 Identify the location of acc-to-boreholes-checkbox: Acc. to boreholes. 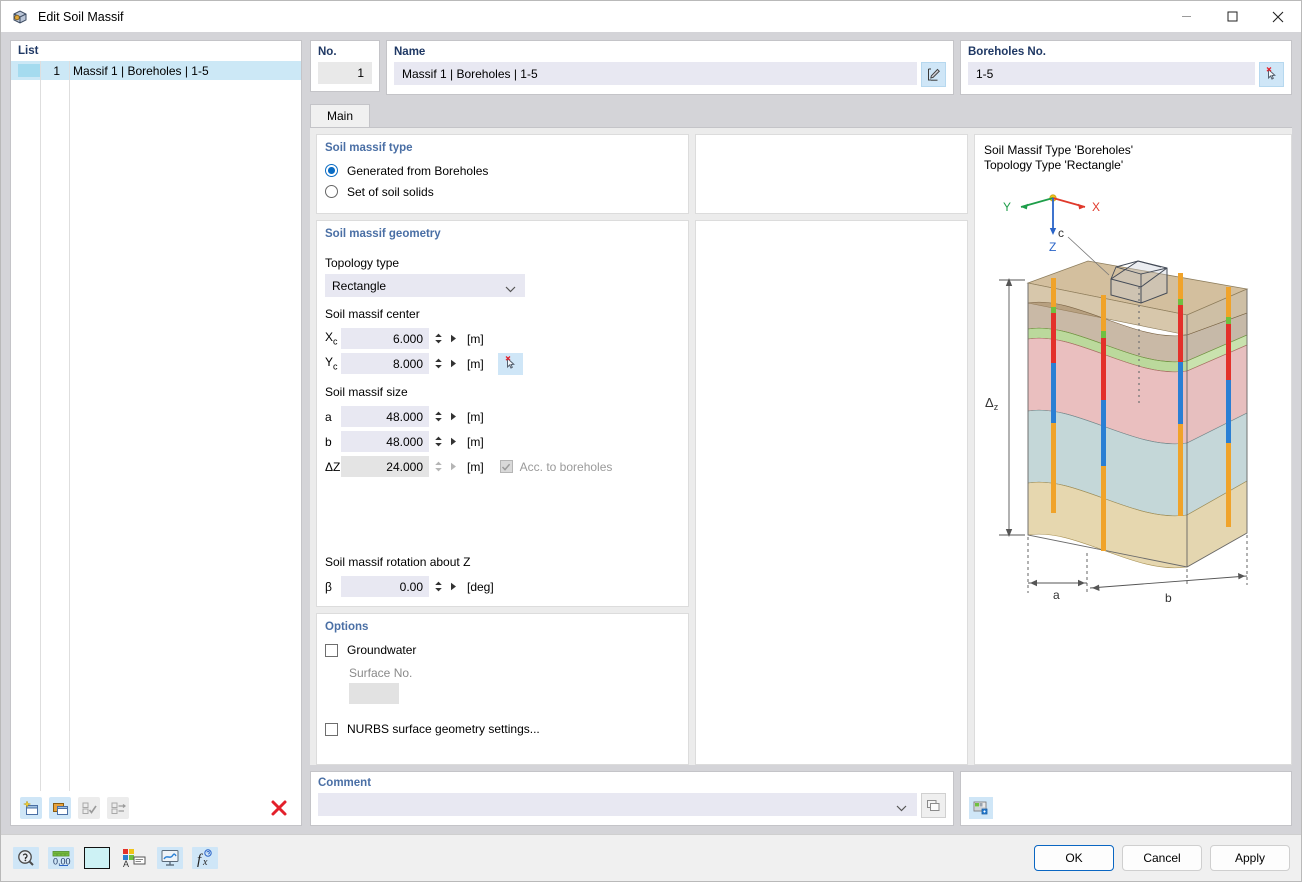
(556, 466).